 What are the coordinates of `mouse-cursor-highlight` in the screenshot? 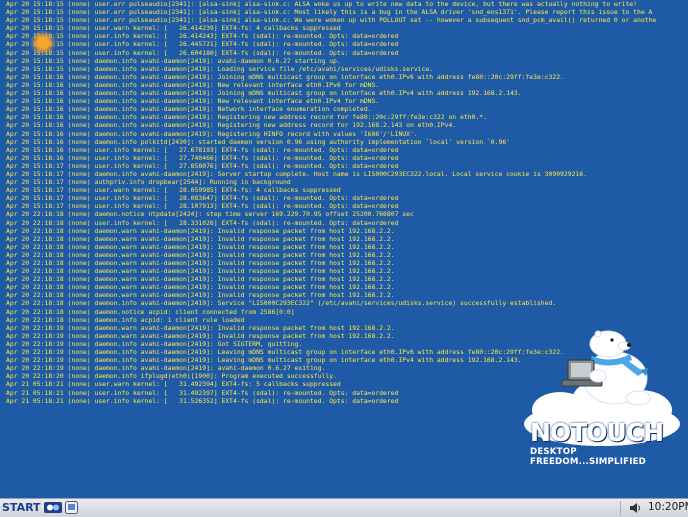 It's located at (43, 43).